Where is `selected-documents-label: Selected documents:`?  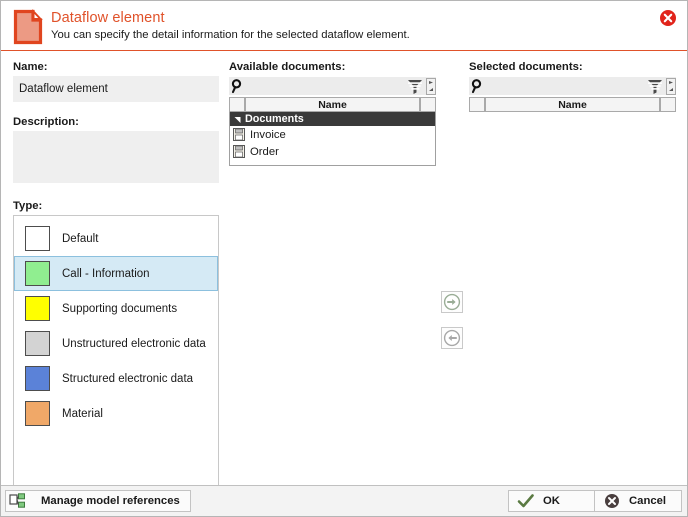
selected-documents-label: Selected documents: is located at coordinates (526, 67).